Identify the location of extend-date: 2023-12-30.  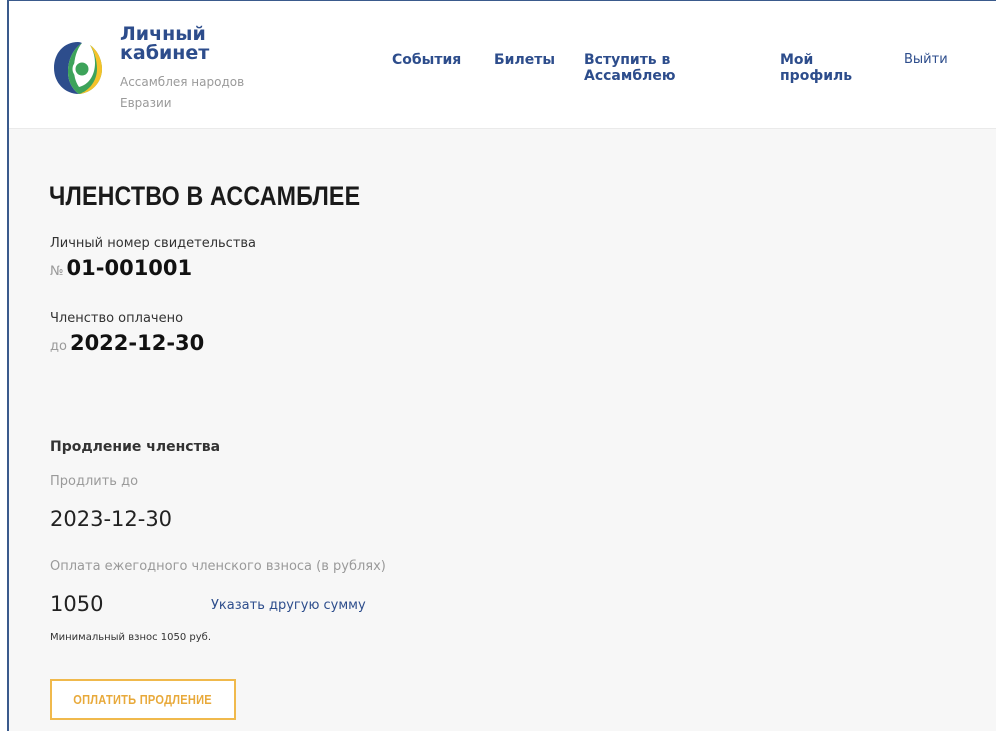
(111, 519).